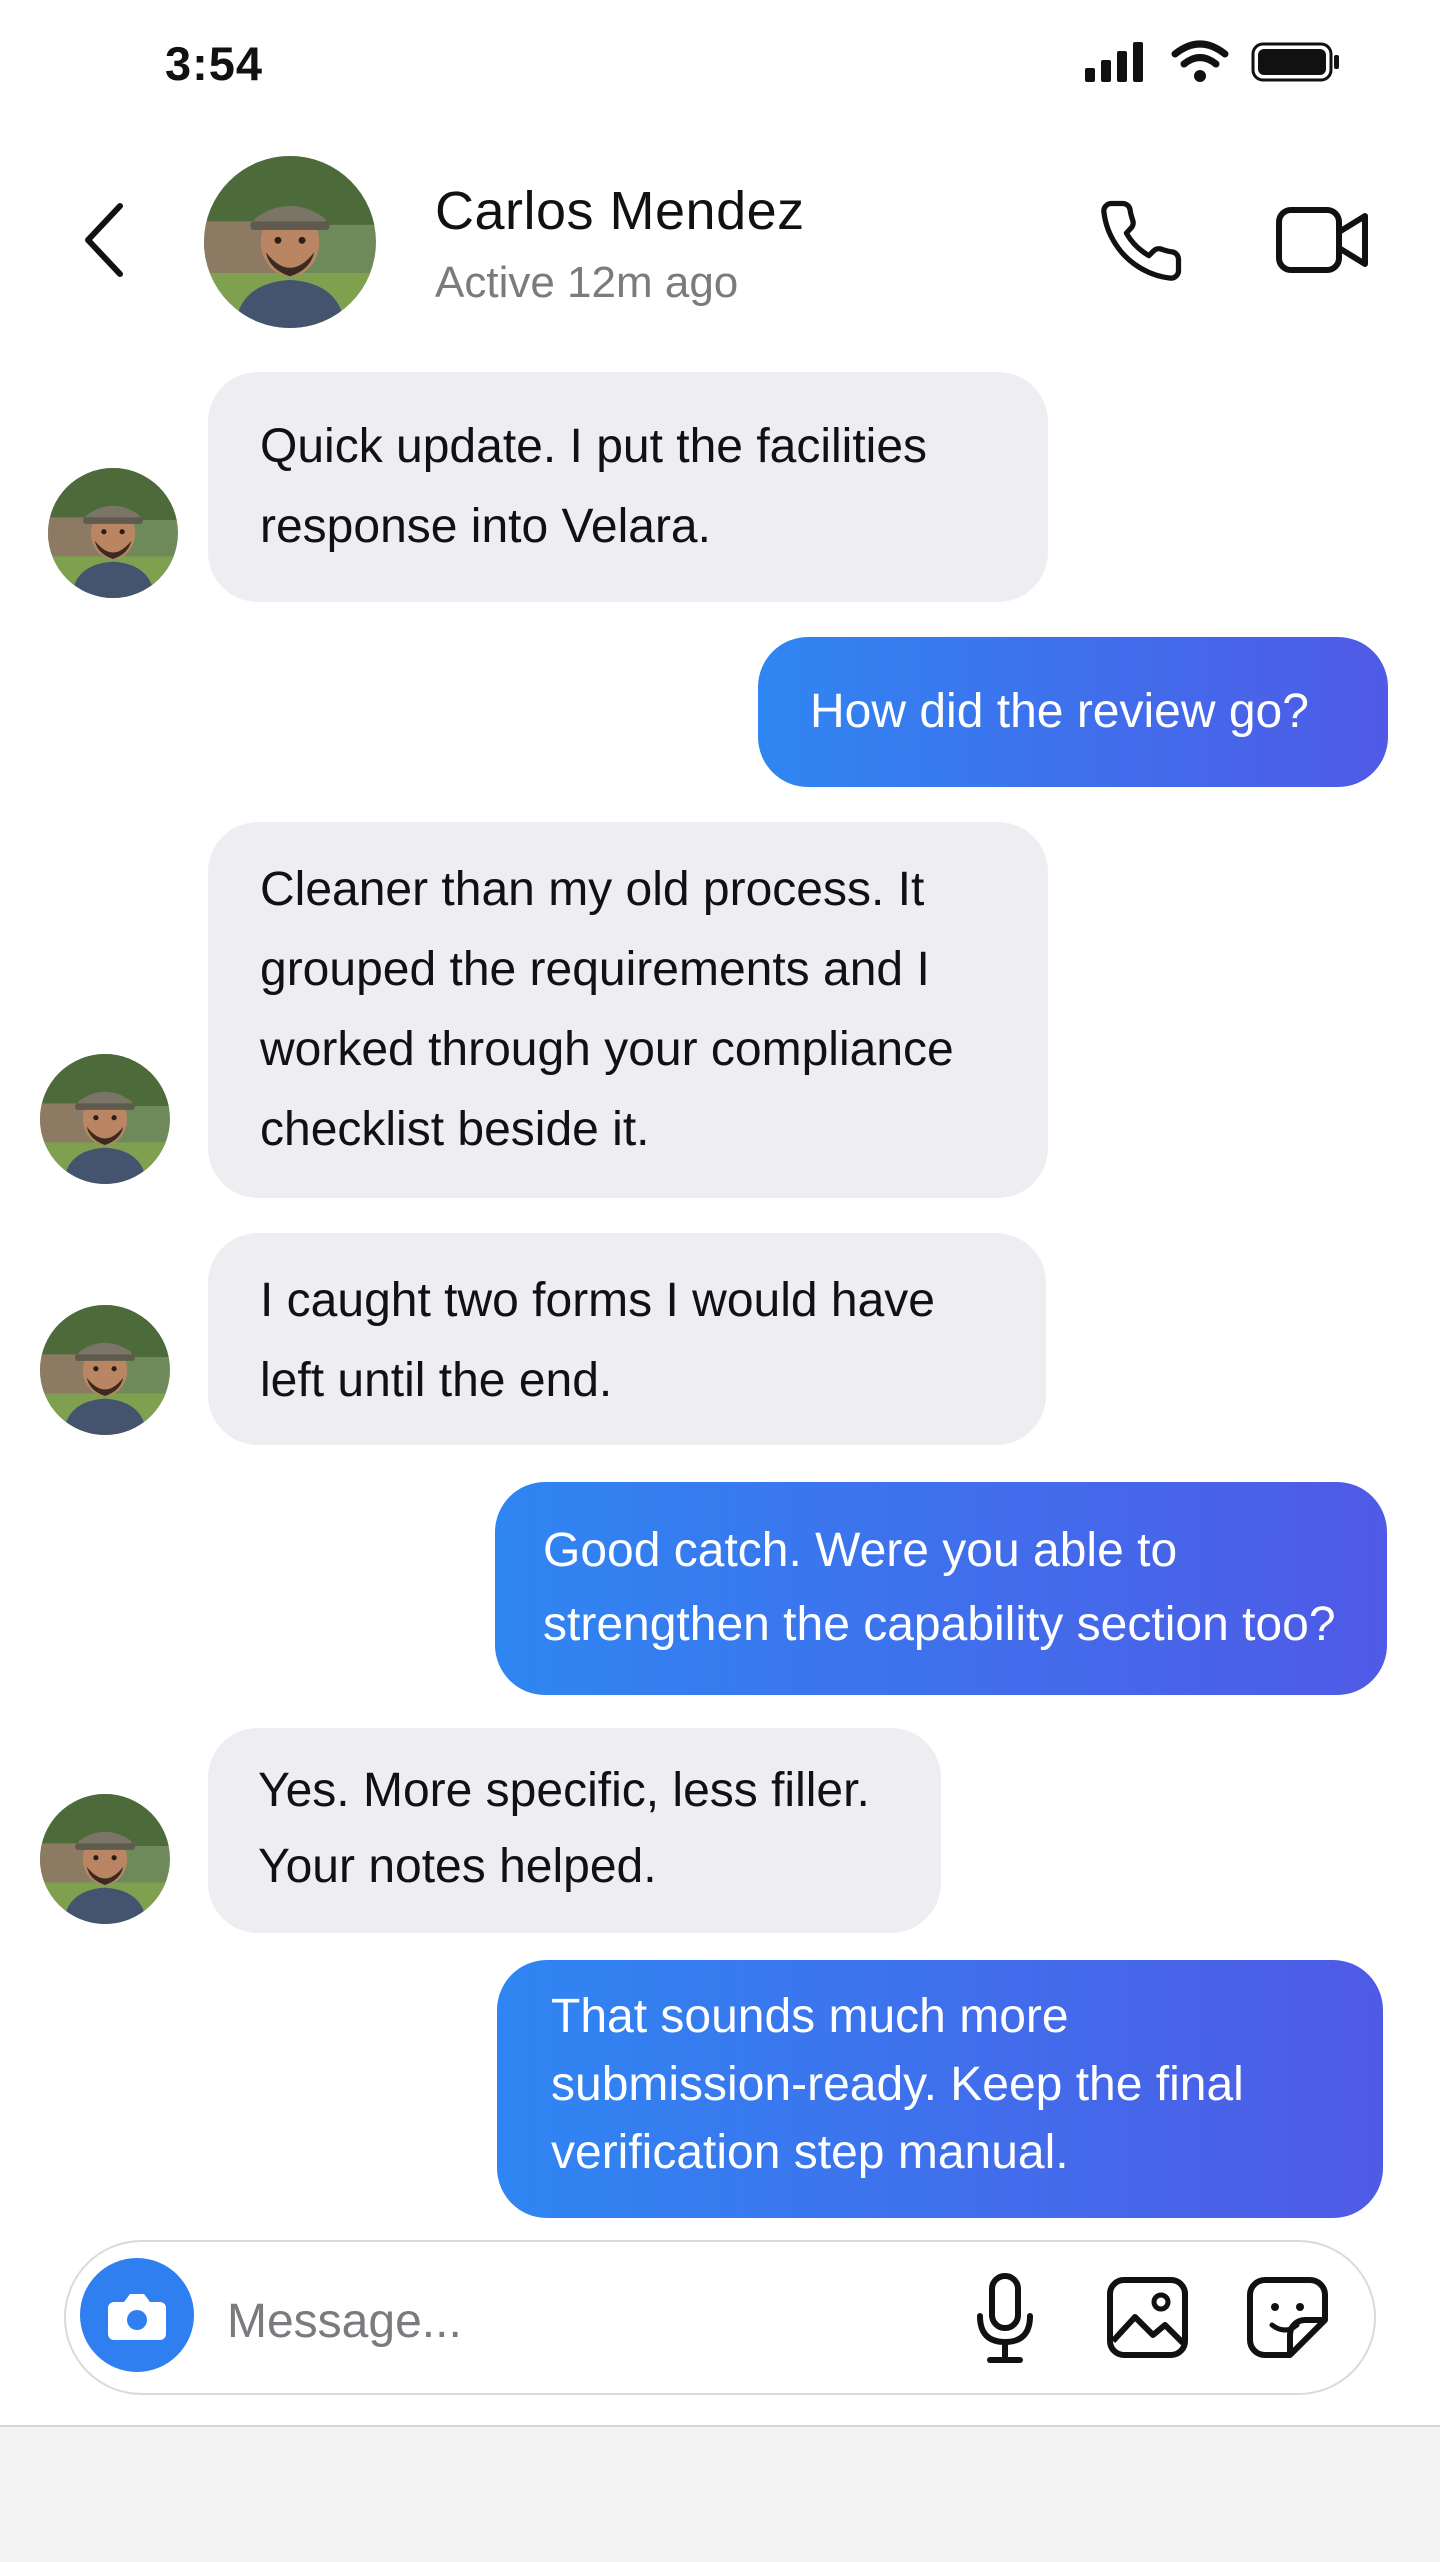 The height and width of the screenshot is (2562, 1440). Describe the element at coordinates (597, 1300) in the screenshot. I see `message-text: I caught two forms I would have` at that location.